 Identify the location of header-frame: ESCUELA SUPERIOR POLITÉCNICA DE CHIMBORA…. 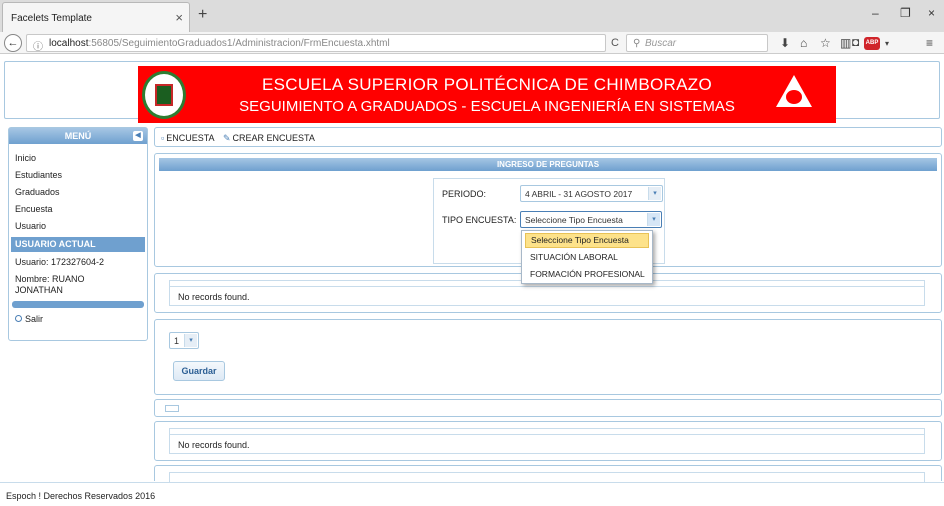
(472, 92).